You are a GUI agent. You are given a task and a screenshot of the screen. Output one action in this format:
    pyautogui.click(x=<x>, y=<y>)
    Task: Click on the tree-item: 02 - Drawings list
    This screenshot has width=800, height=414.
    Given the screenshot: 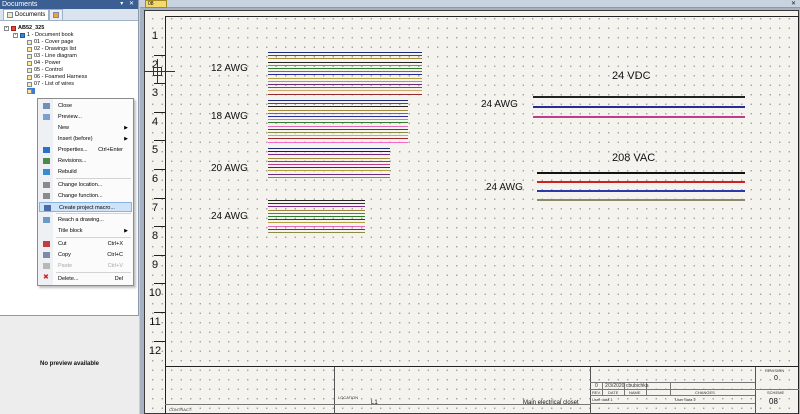 What is the action you would take?
    pyautogui.click(x=51, y=49)
    